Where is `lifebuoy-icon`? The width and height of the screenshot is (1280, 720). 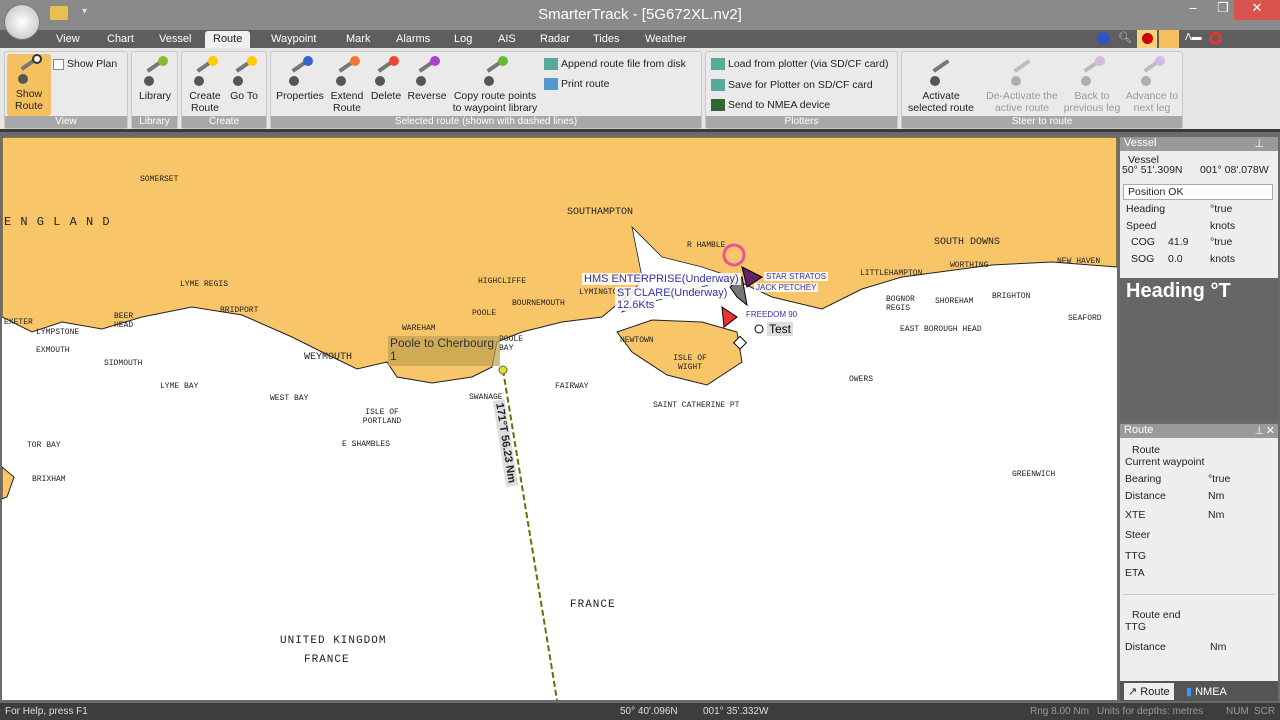
lifebuoy-icon is located at coordinates (1215, 38).